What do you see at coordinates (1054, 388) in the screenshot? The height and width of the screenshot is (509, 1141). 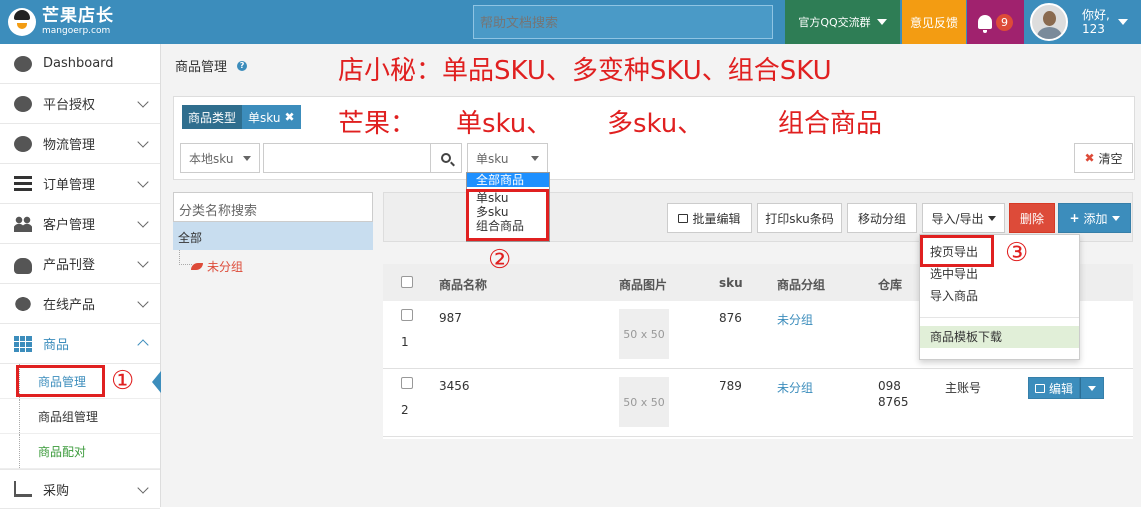 I see `edit-button: 编辑` at bounding box center [1054, 388].